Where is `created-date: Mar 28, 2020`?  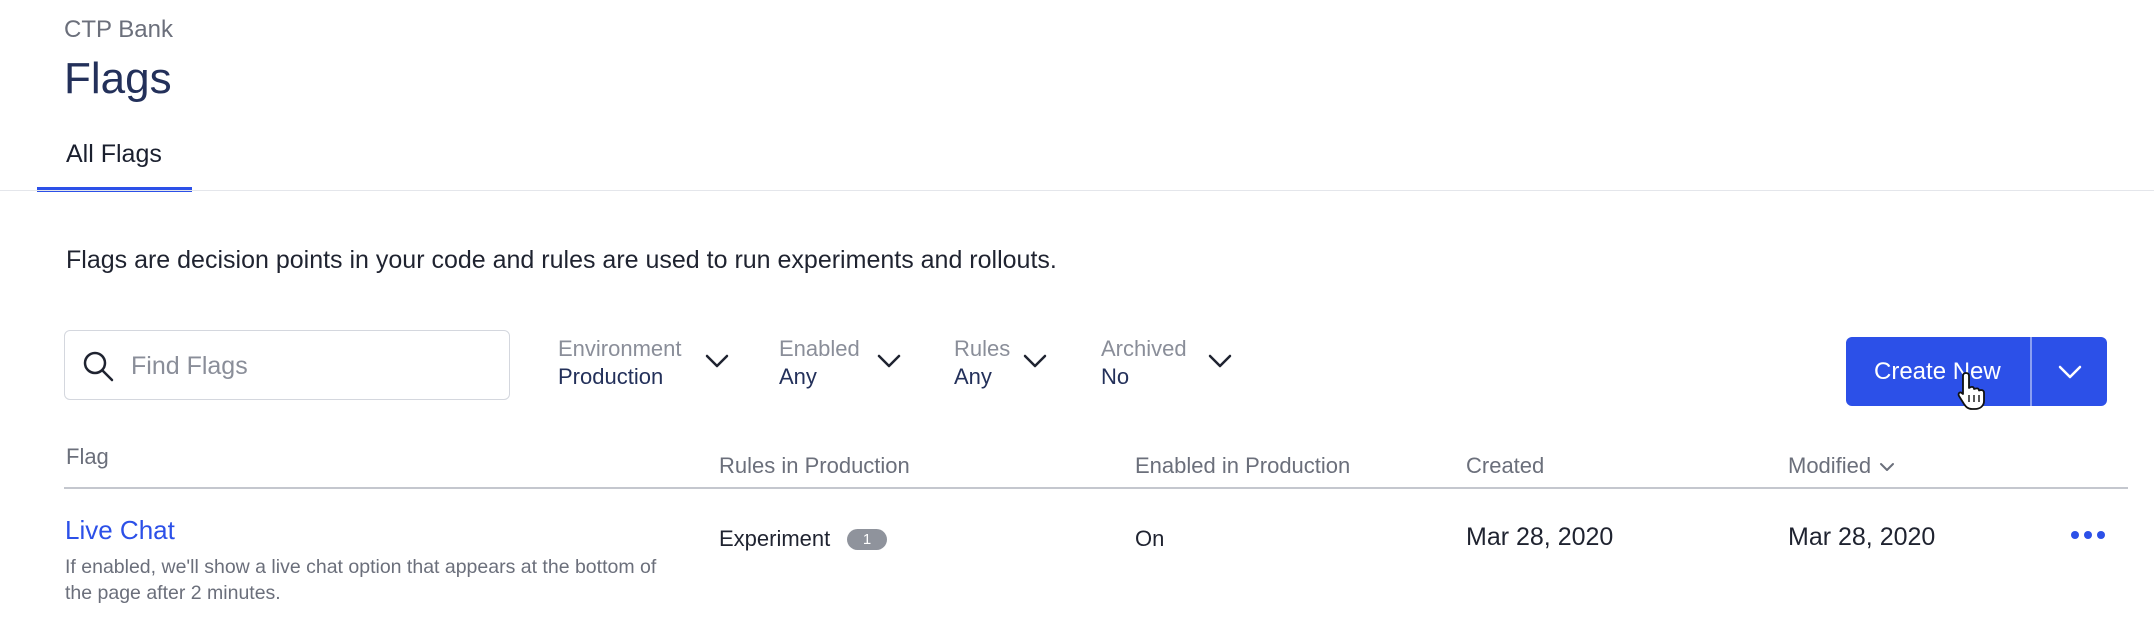 created-date: Mar 28, 2020 is located at coordinates (1540, 537).